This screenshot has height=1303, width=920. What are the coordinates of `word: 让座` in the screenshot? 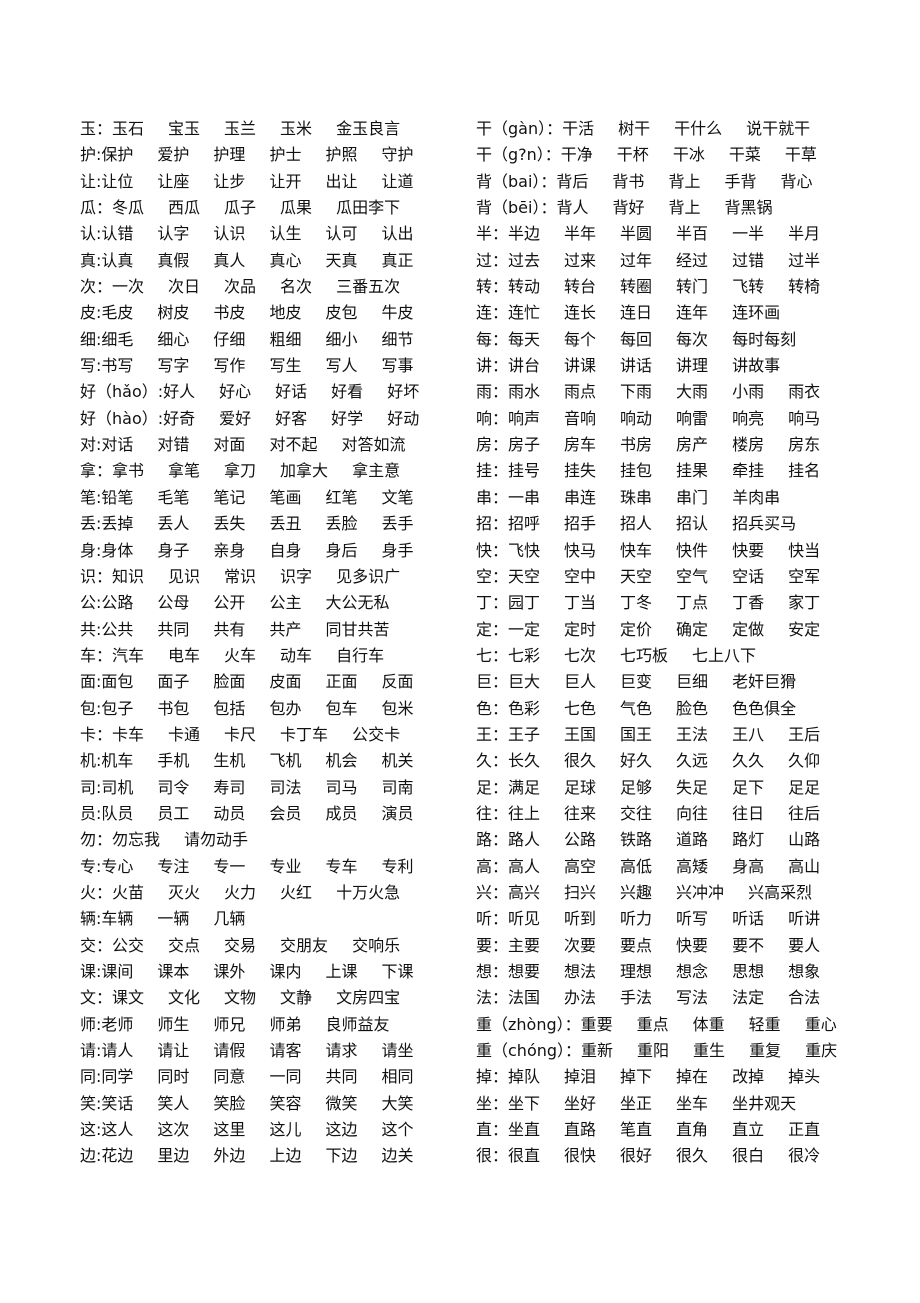 It's located at (173, 181).